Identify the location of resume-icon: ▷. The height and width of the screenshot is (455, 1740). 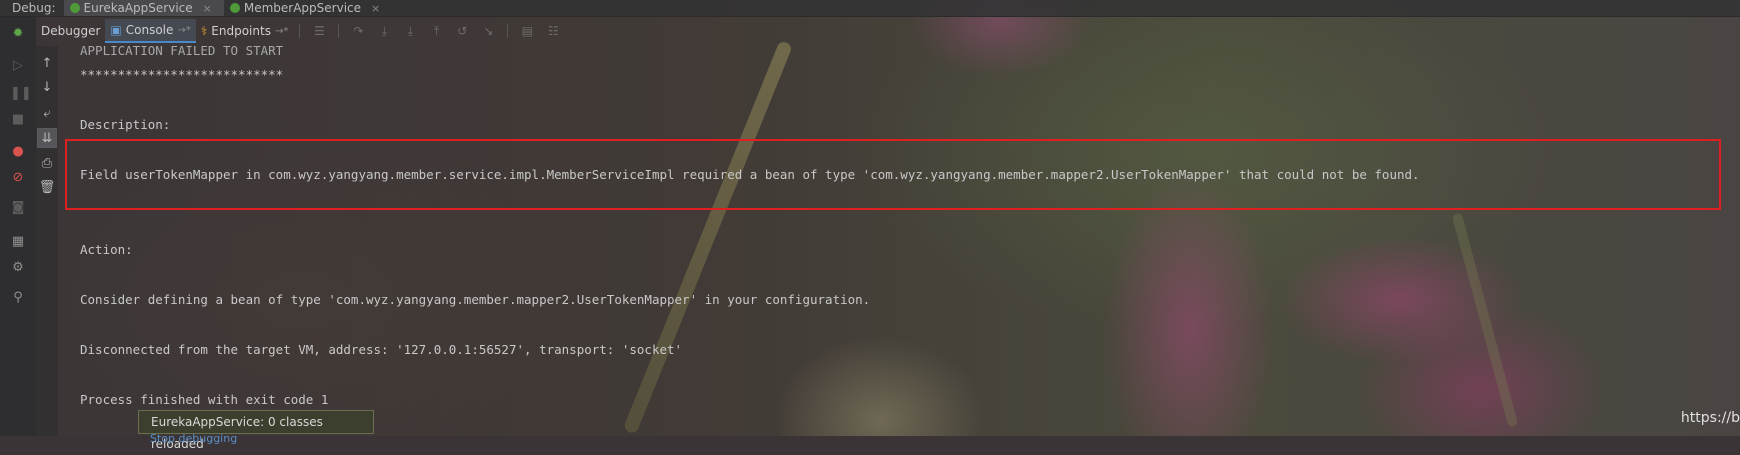
(18, 66).